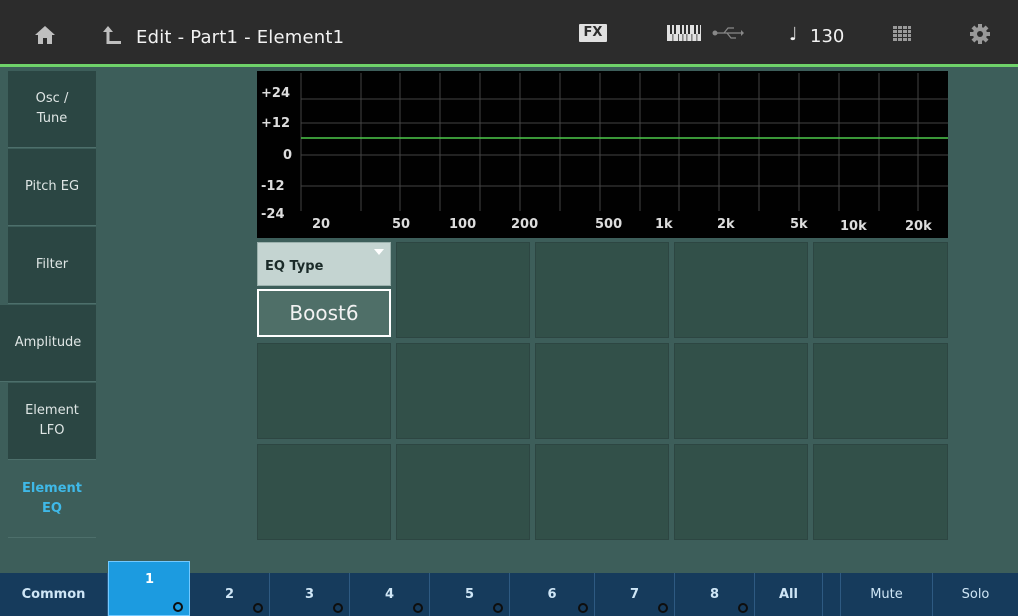 The height and width of the screenshot is (616, 1018). I want to click on x-tick-label: 5k, so click(799, 224).